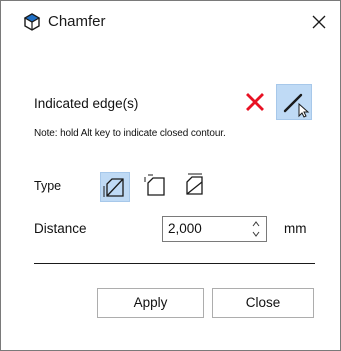 Image resolution: width=341 pixels, height=351 pixels. I want to click on chamfer-type-2-icon, so click(154, 185).